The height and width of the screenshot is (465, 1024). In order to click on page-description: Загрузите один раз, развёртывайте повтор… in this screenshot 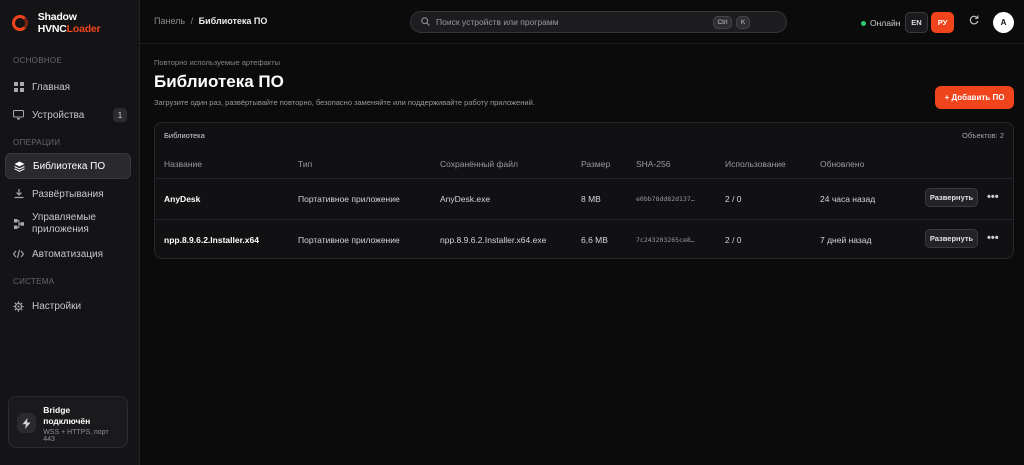, I will do `click(344, 102)`.